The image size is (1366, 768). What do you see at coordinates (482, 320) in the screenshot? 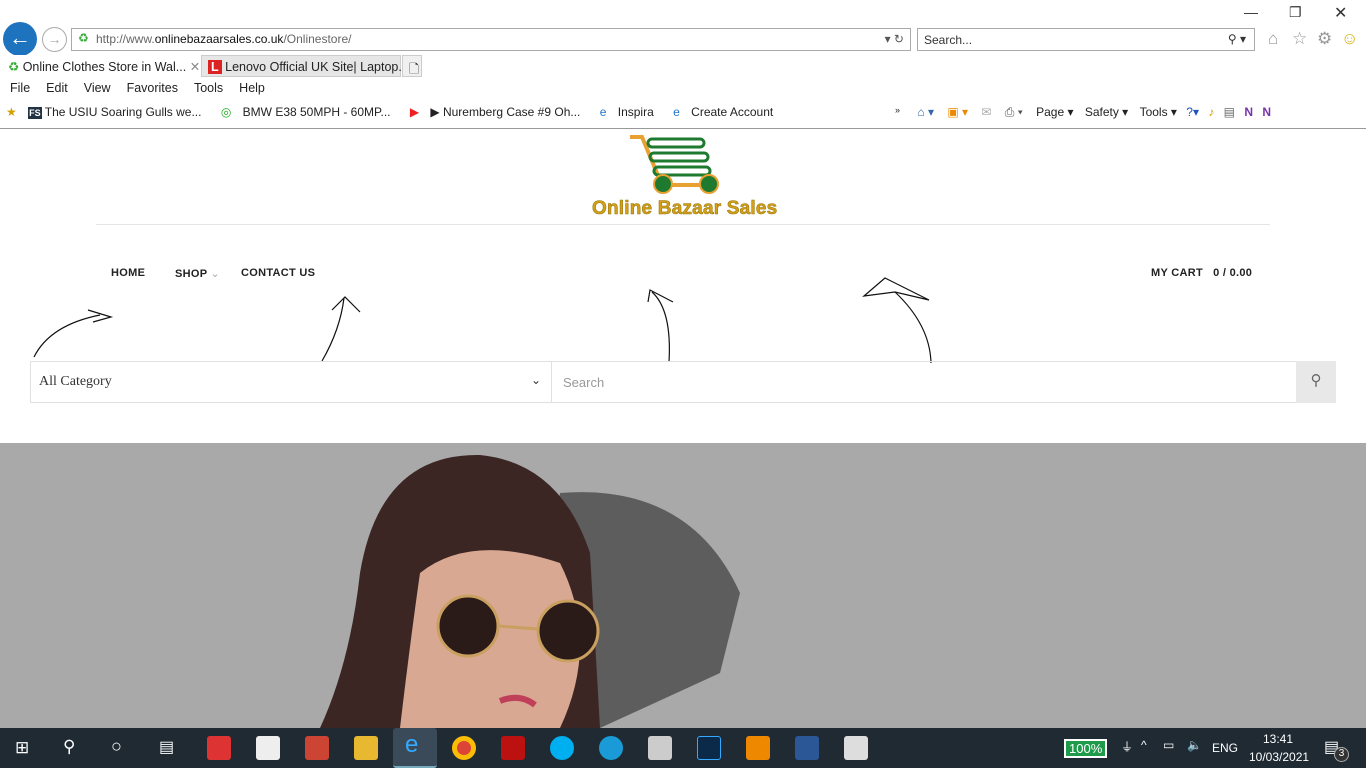
I see `hand-drawn-arrows` at bounding box center [482, 320].